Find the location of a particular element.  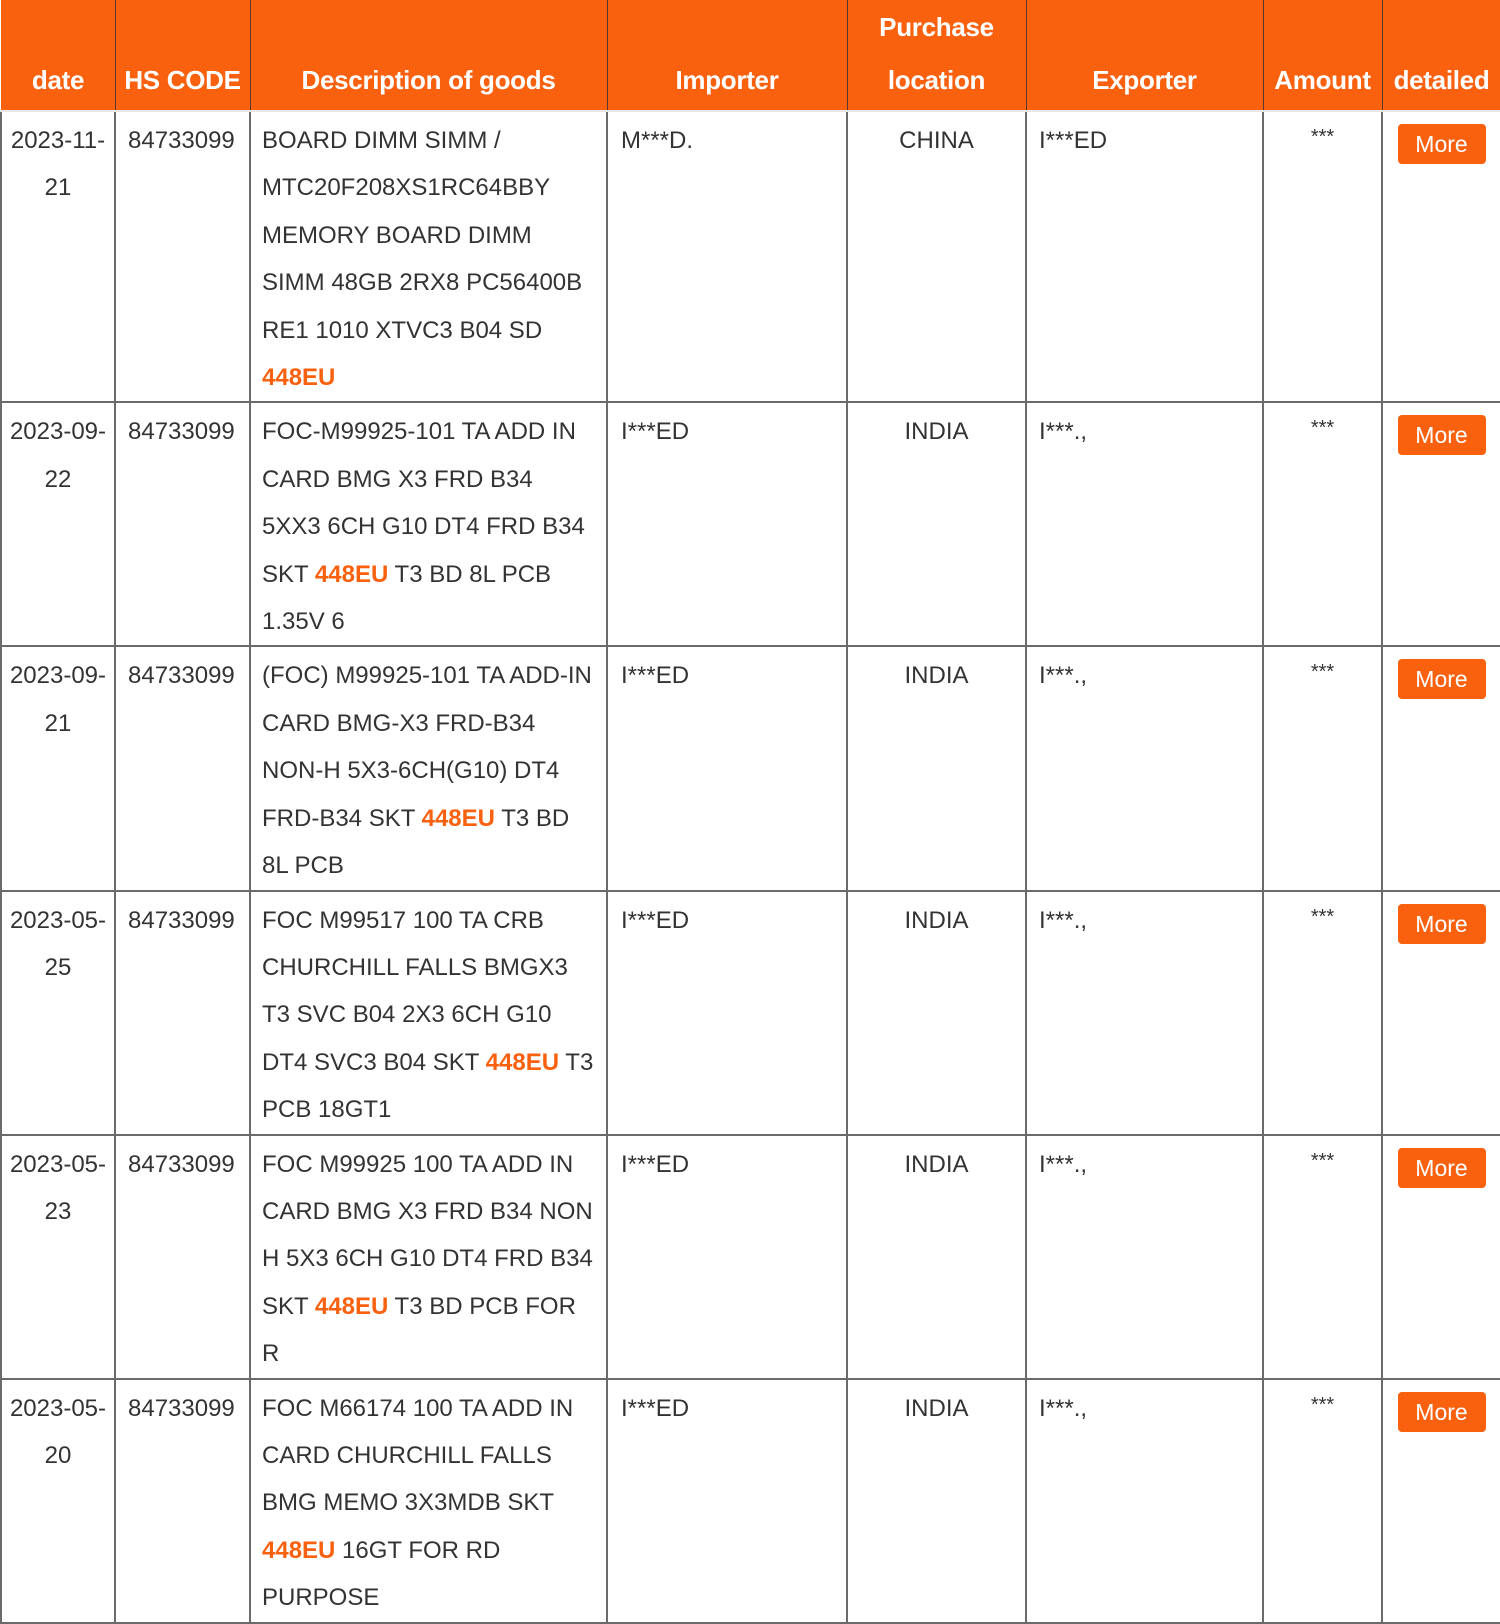

exporter-cell: I***ED is located at coordinates (1144, 256).